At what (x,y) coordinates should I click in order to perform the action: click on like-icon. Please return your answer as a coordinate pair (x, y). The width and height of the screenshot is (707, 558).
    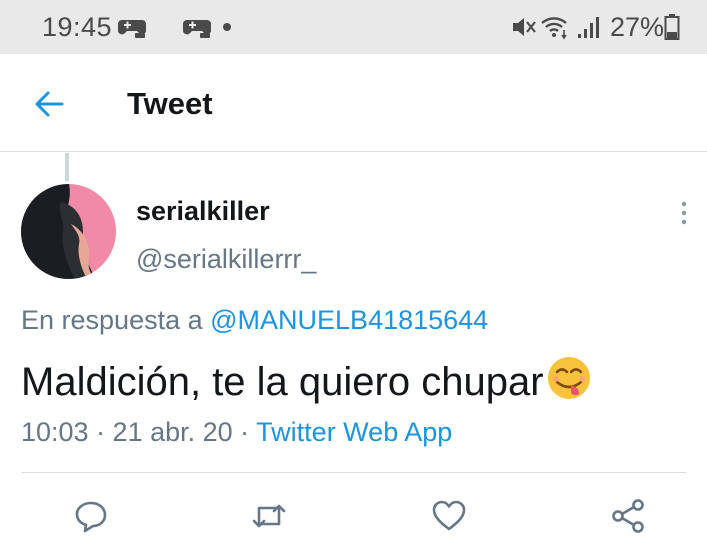
    Looking at the image, I should click on (449, 516).